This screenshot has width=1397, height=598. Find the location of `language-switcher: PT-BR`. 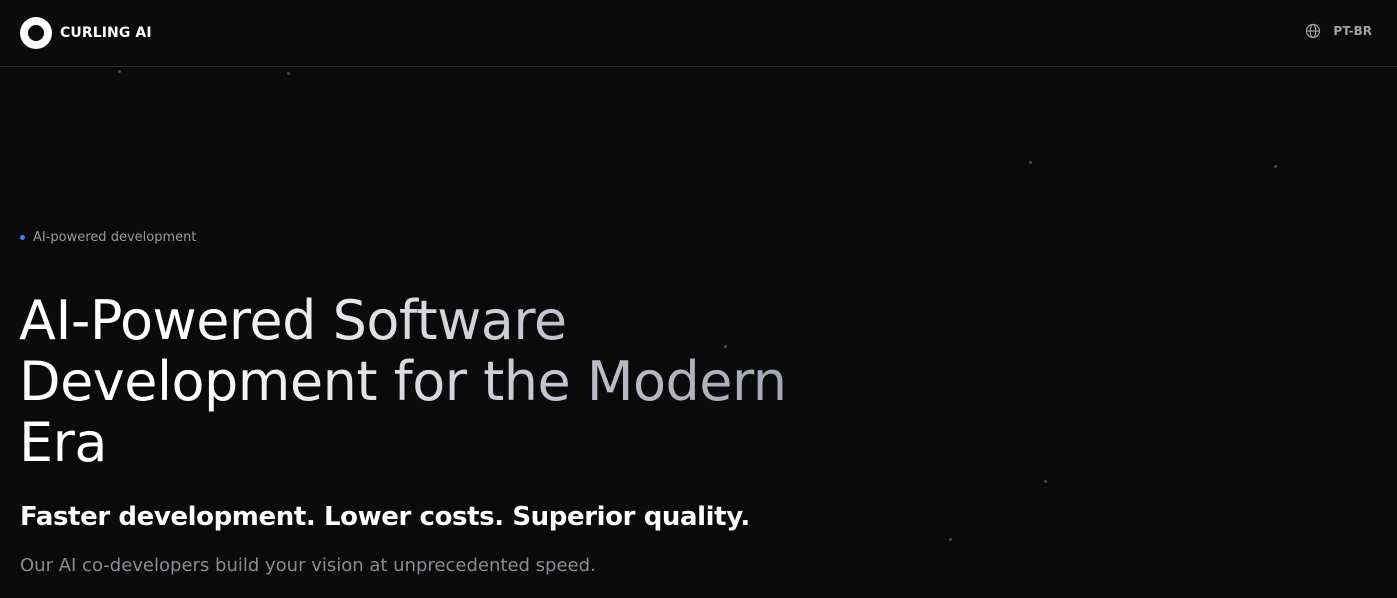

language-switcher: PT-BR is located at coordinates (1338, 31).